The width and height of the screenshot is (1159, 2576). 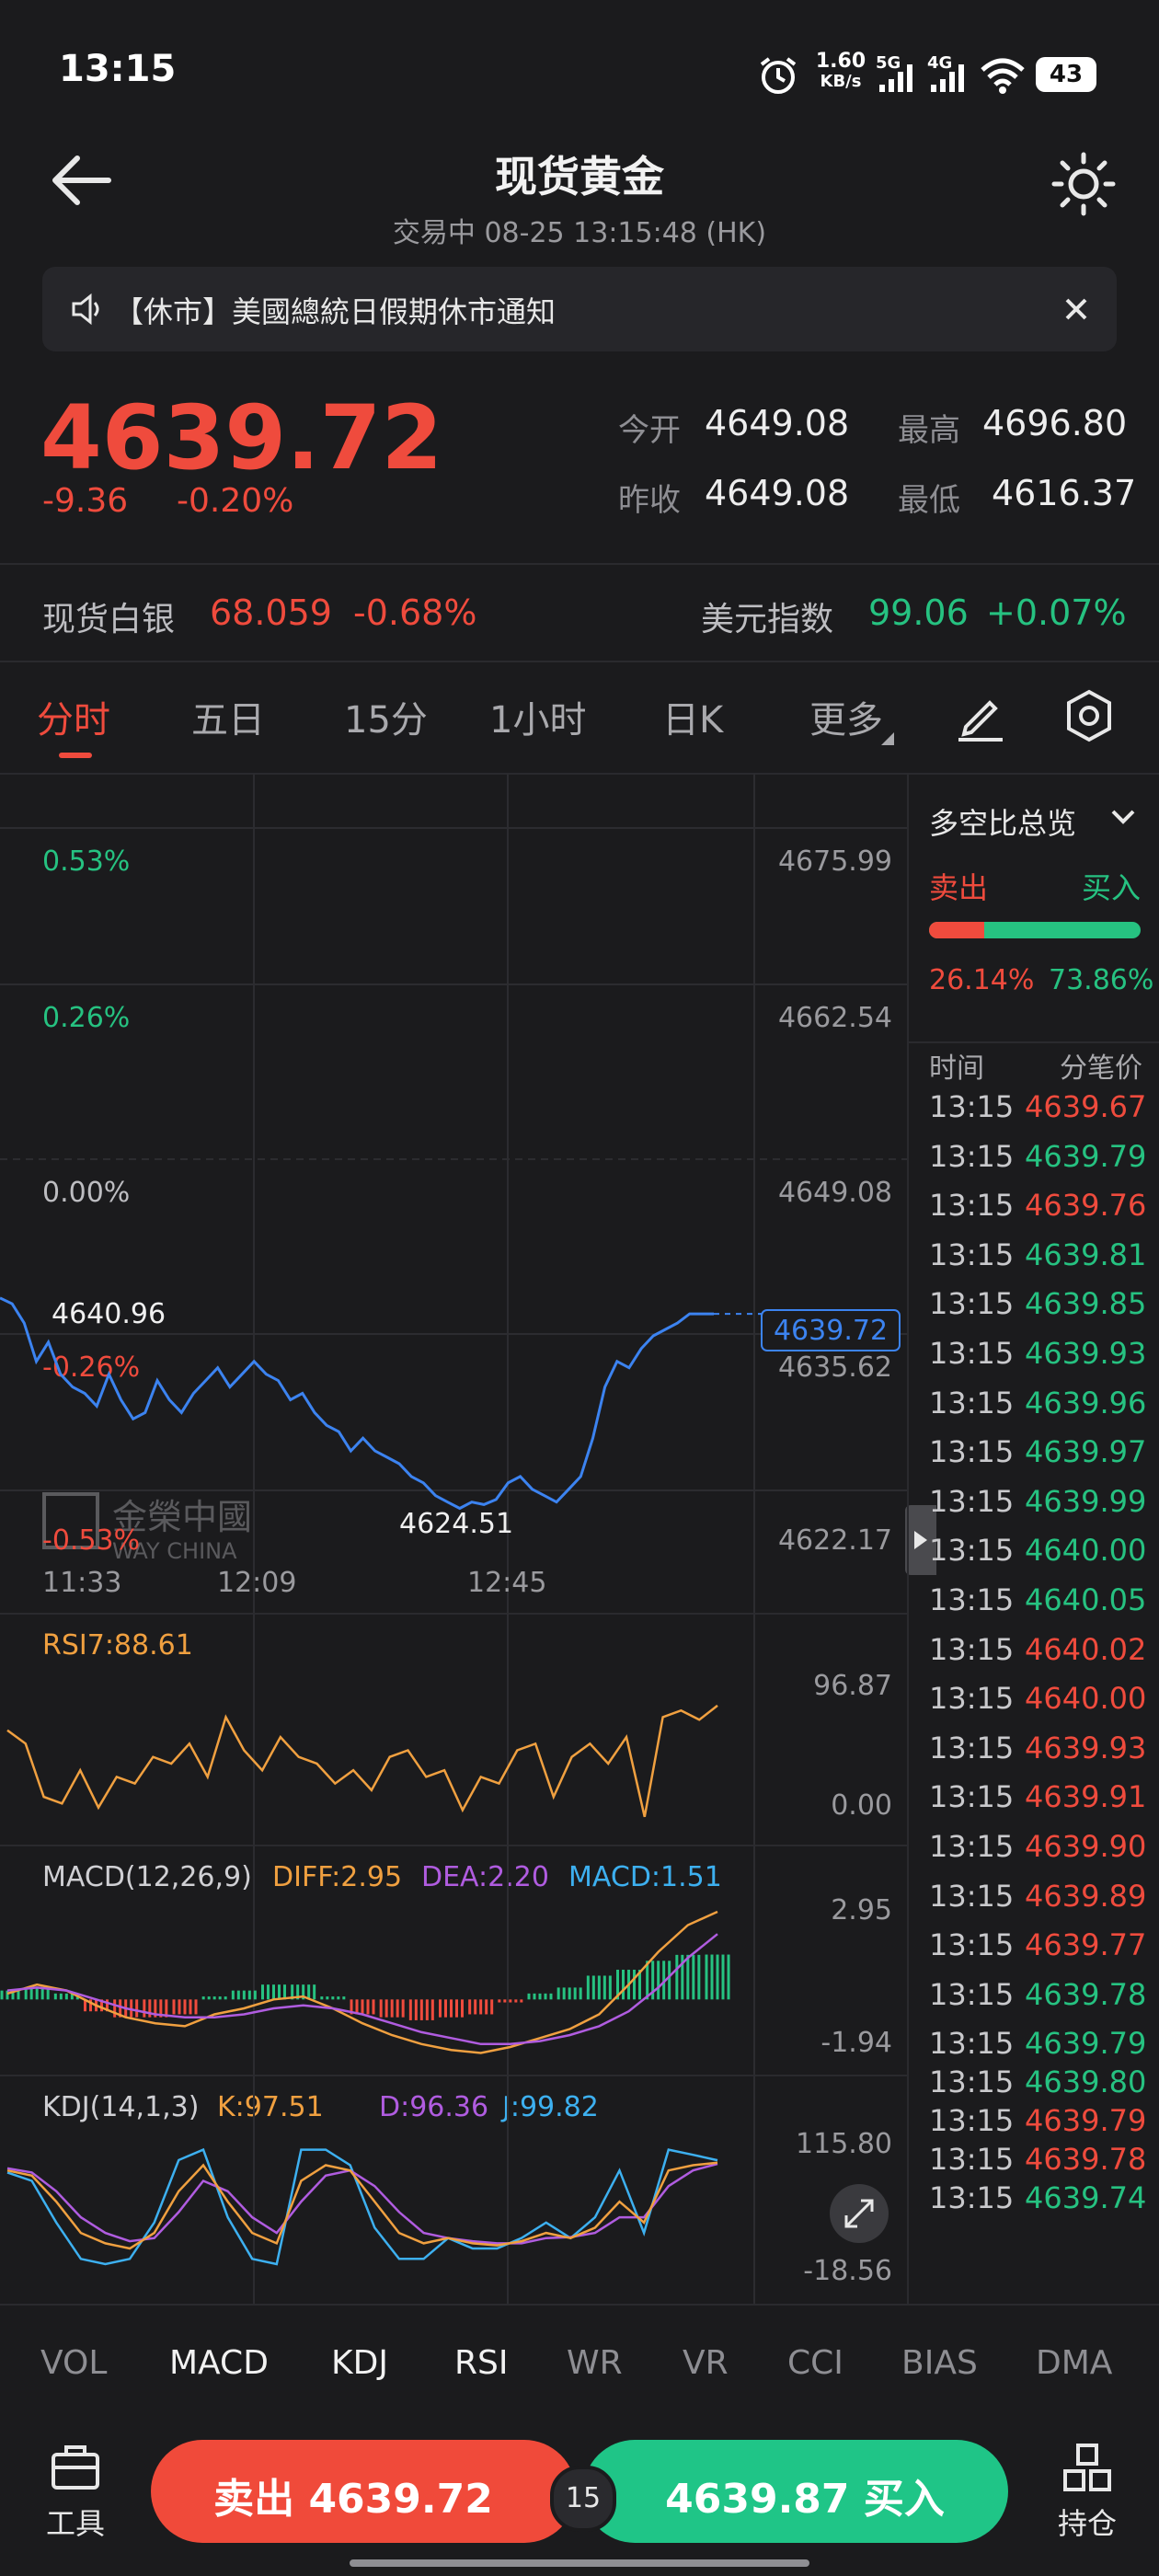 What do you see at coordinates (887, 738) in the screenshot?
I see `more-caret-icon` at bounding box center [887, 738].